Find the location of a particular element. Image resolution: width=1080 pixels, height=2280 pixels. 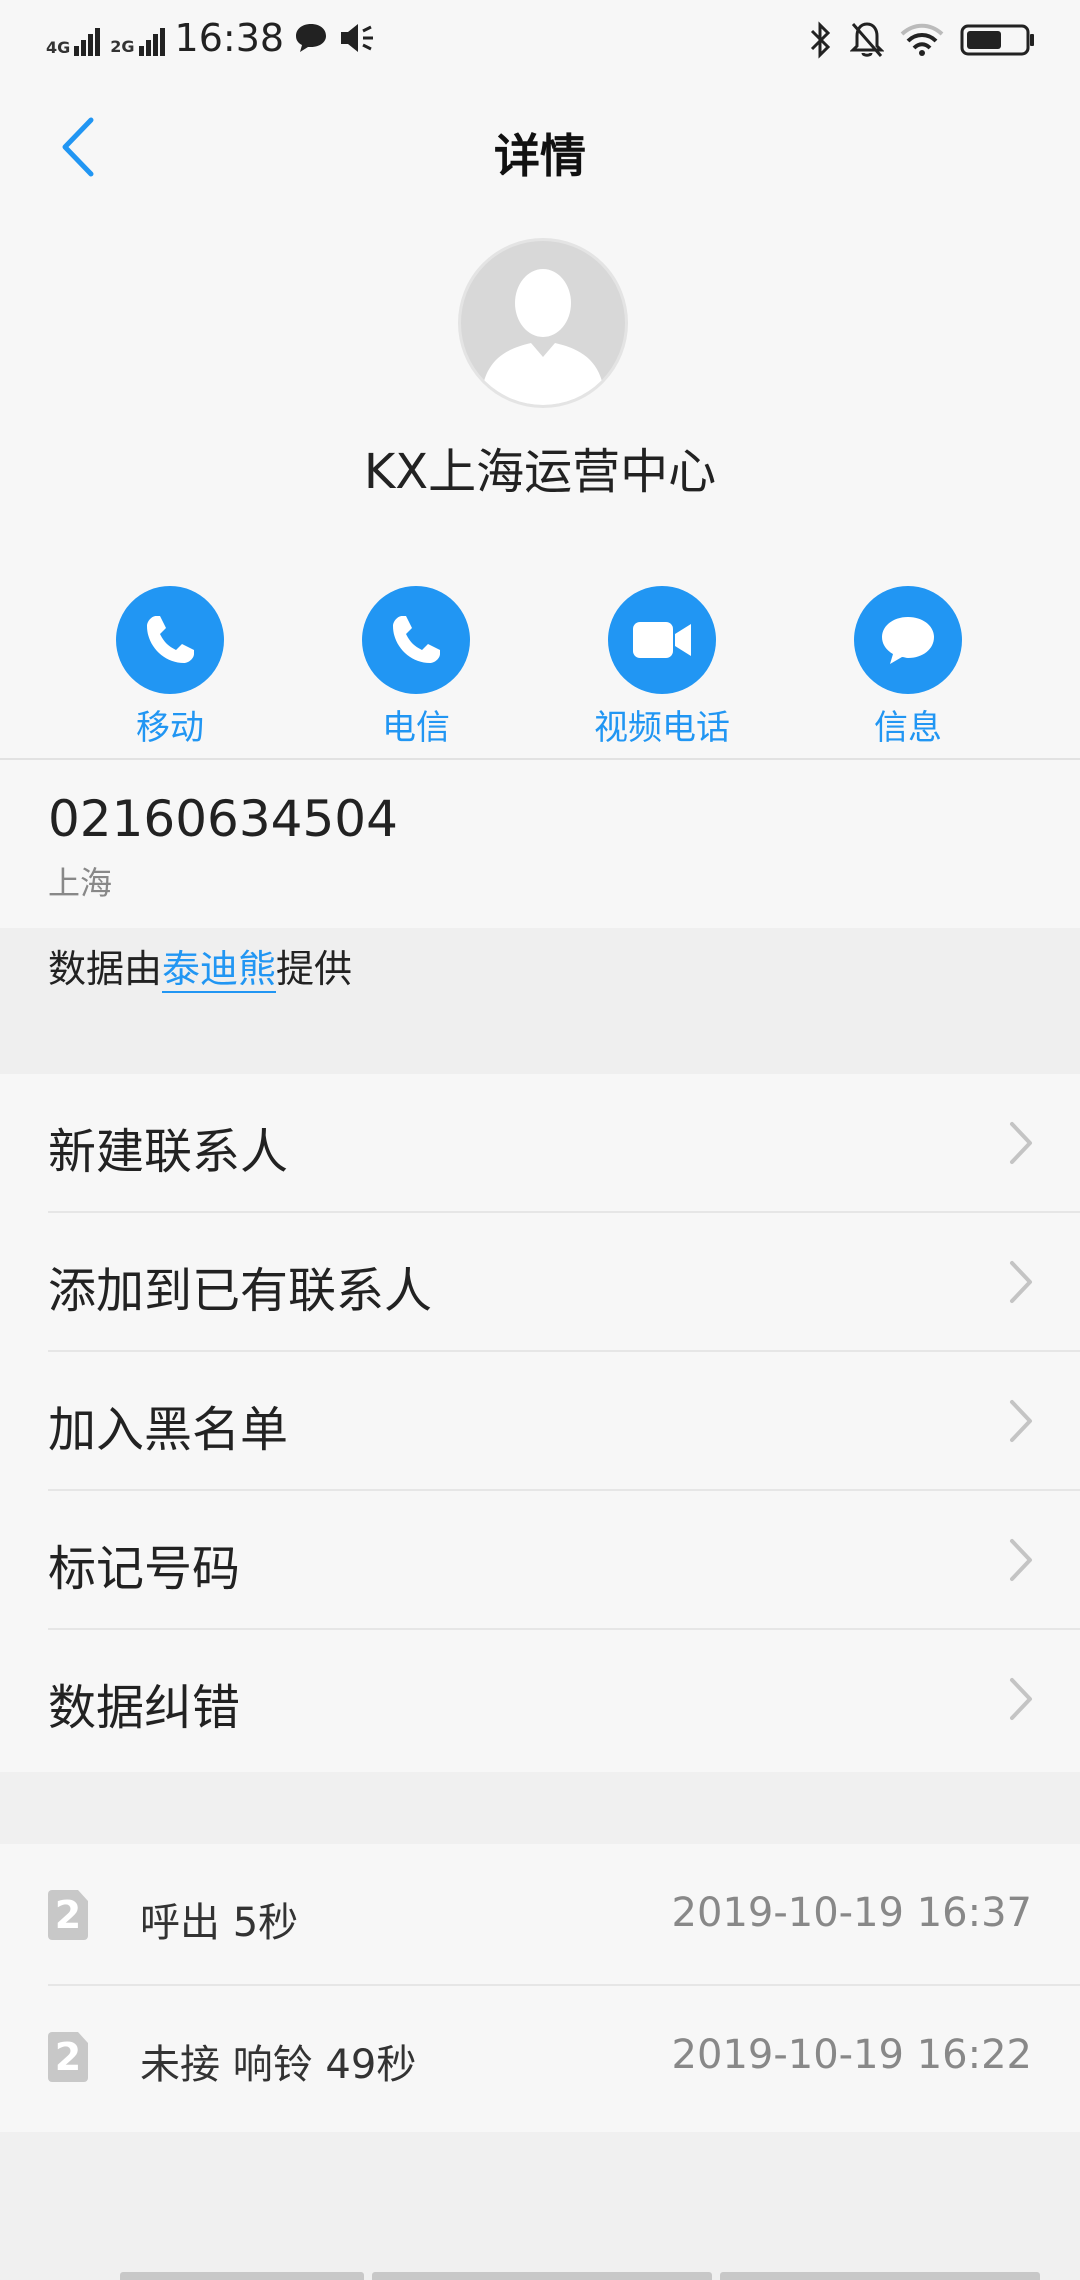

menu-item-blacklist: 加入黑名单 is located at coordinates (540, 1421).